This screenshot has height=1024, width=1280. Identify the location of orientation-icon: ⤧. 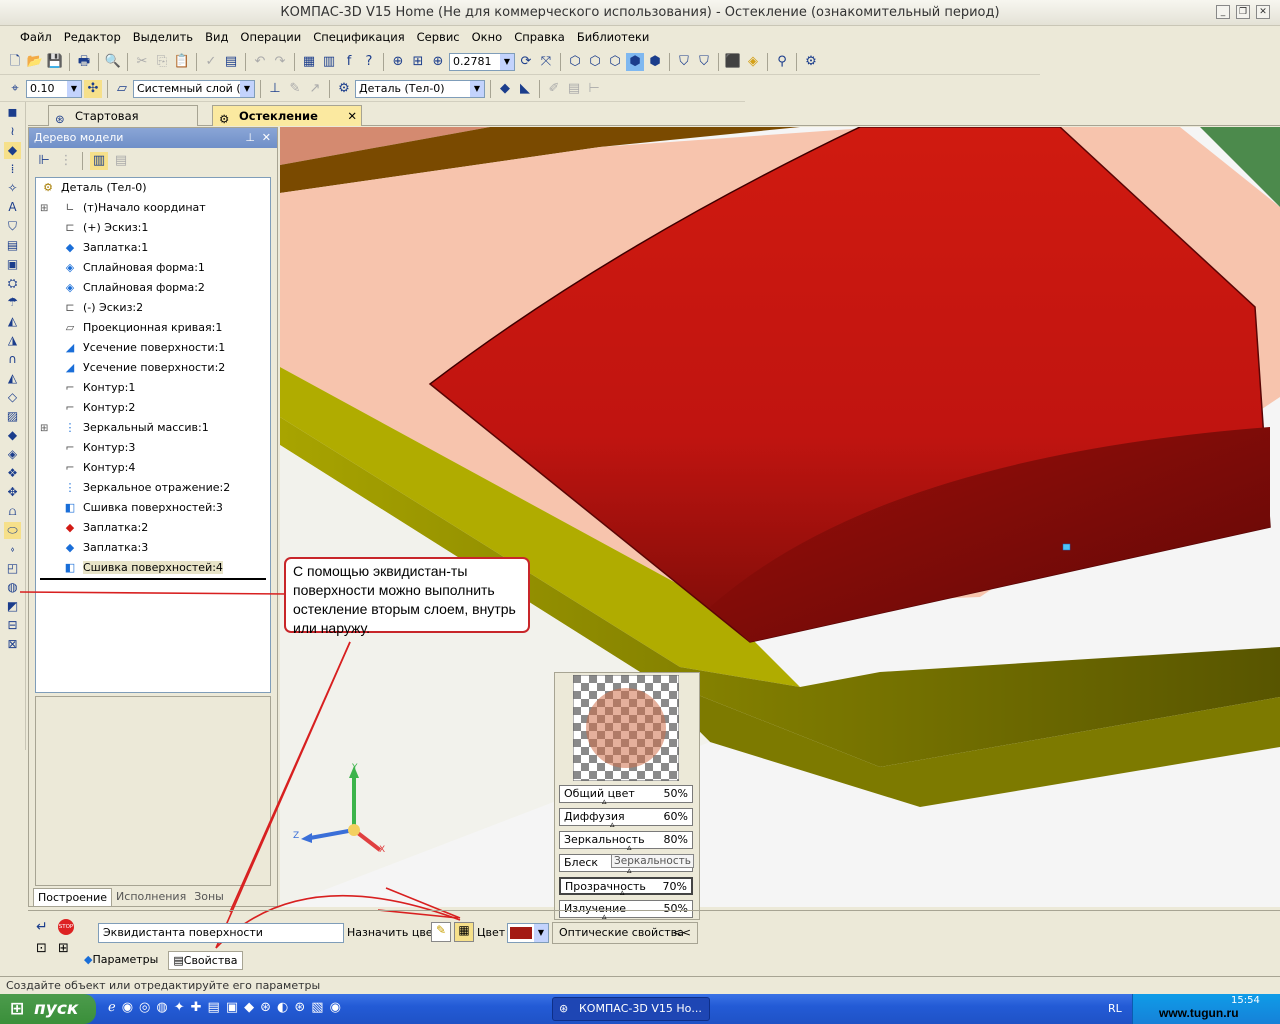
(546, 62).